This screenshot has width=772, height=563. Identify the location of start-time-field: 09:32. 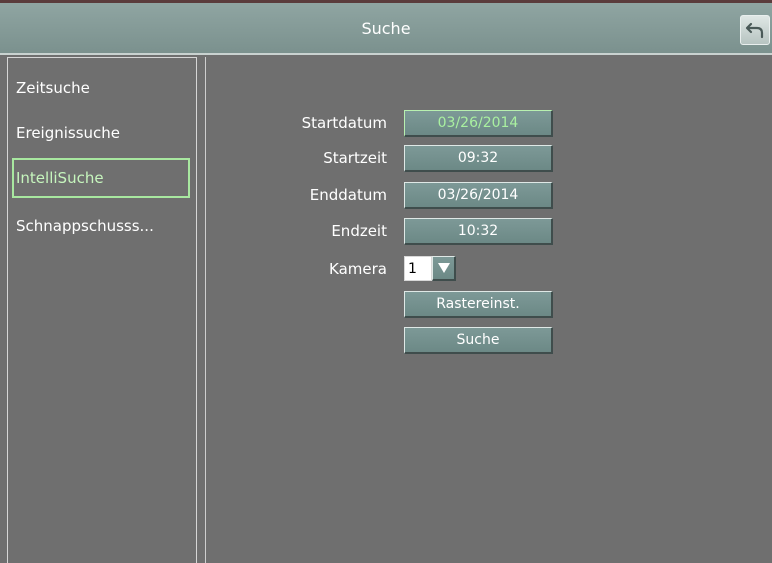
(478, 158).